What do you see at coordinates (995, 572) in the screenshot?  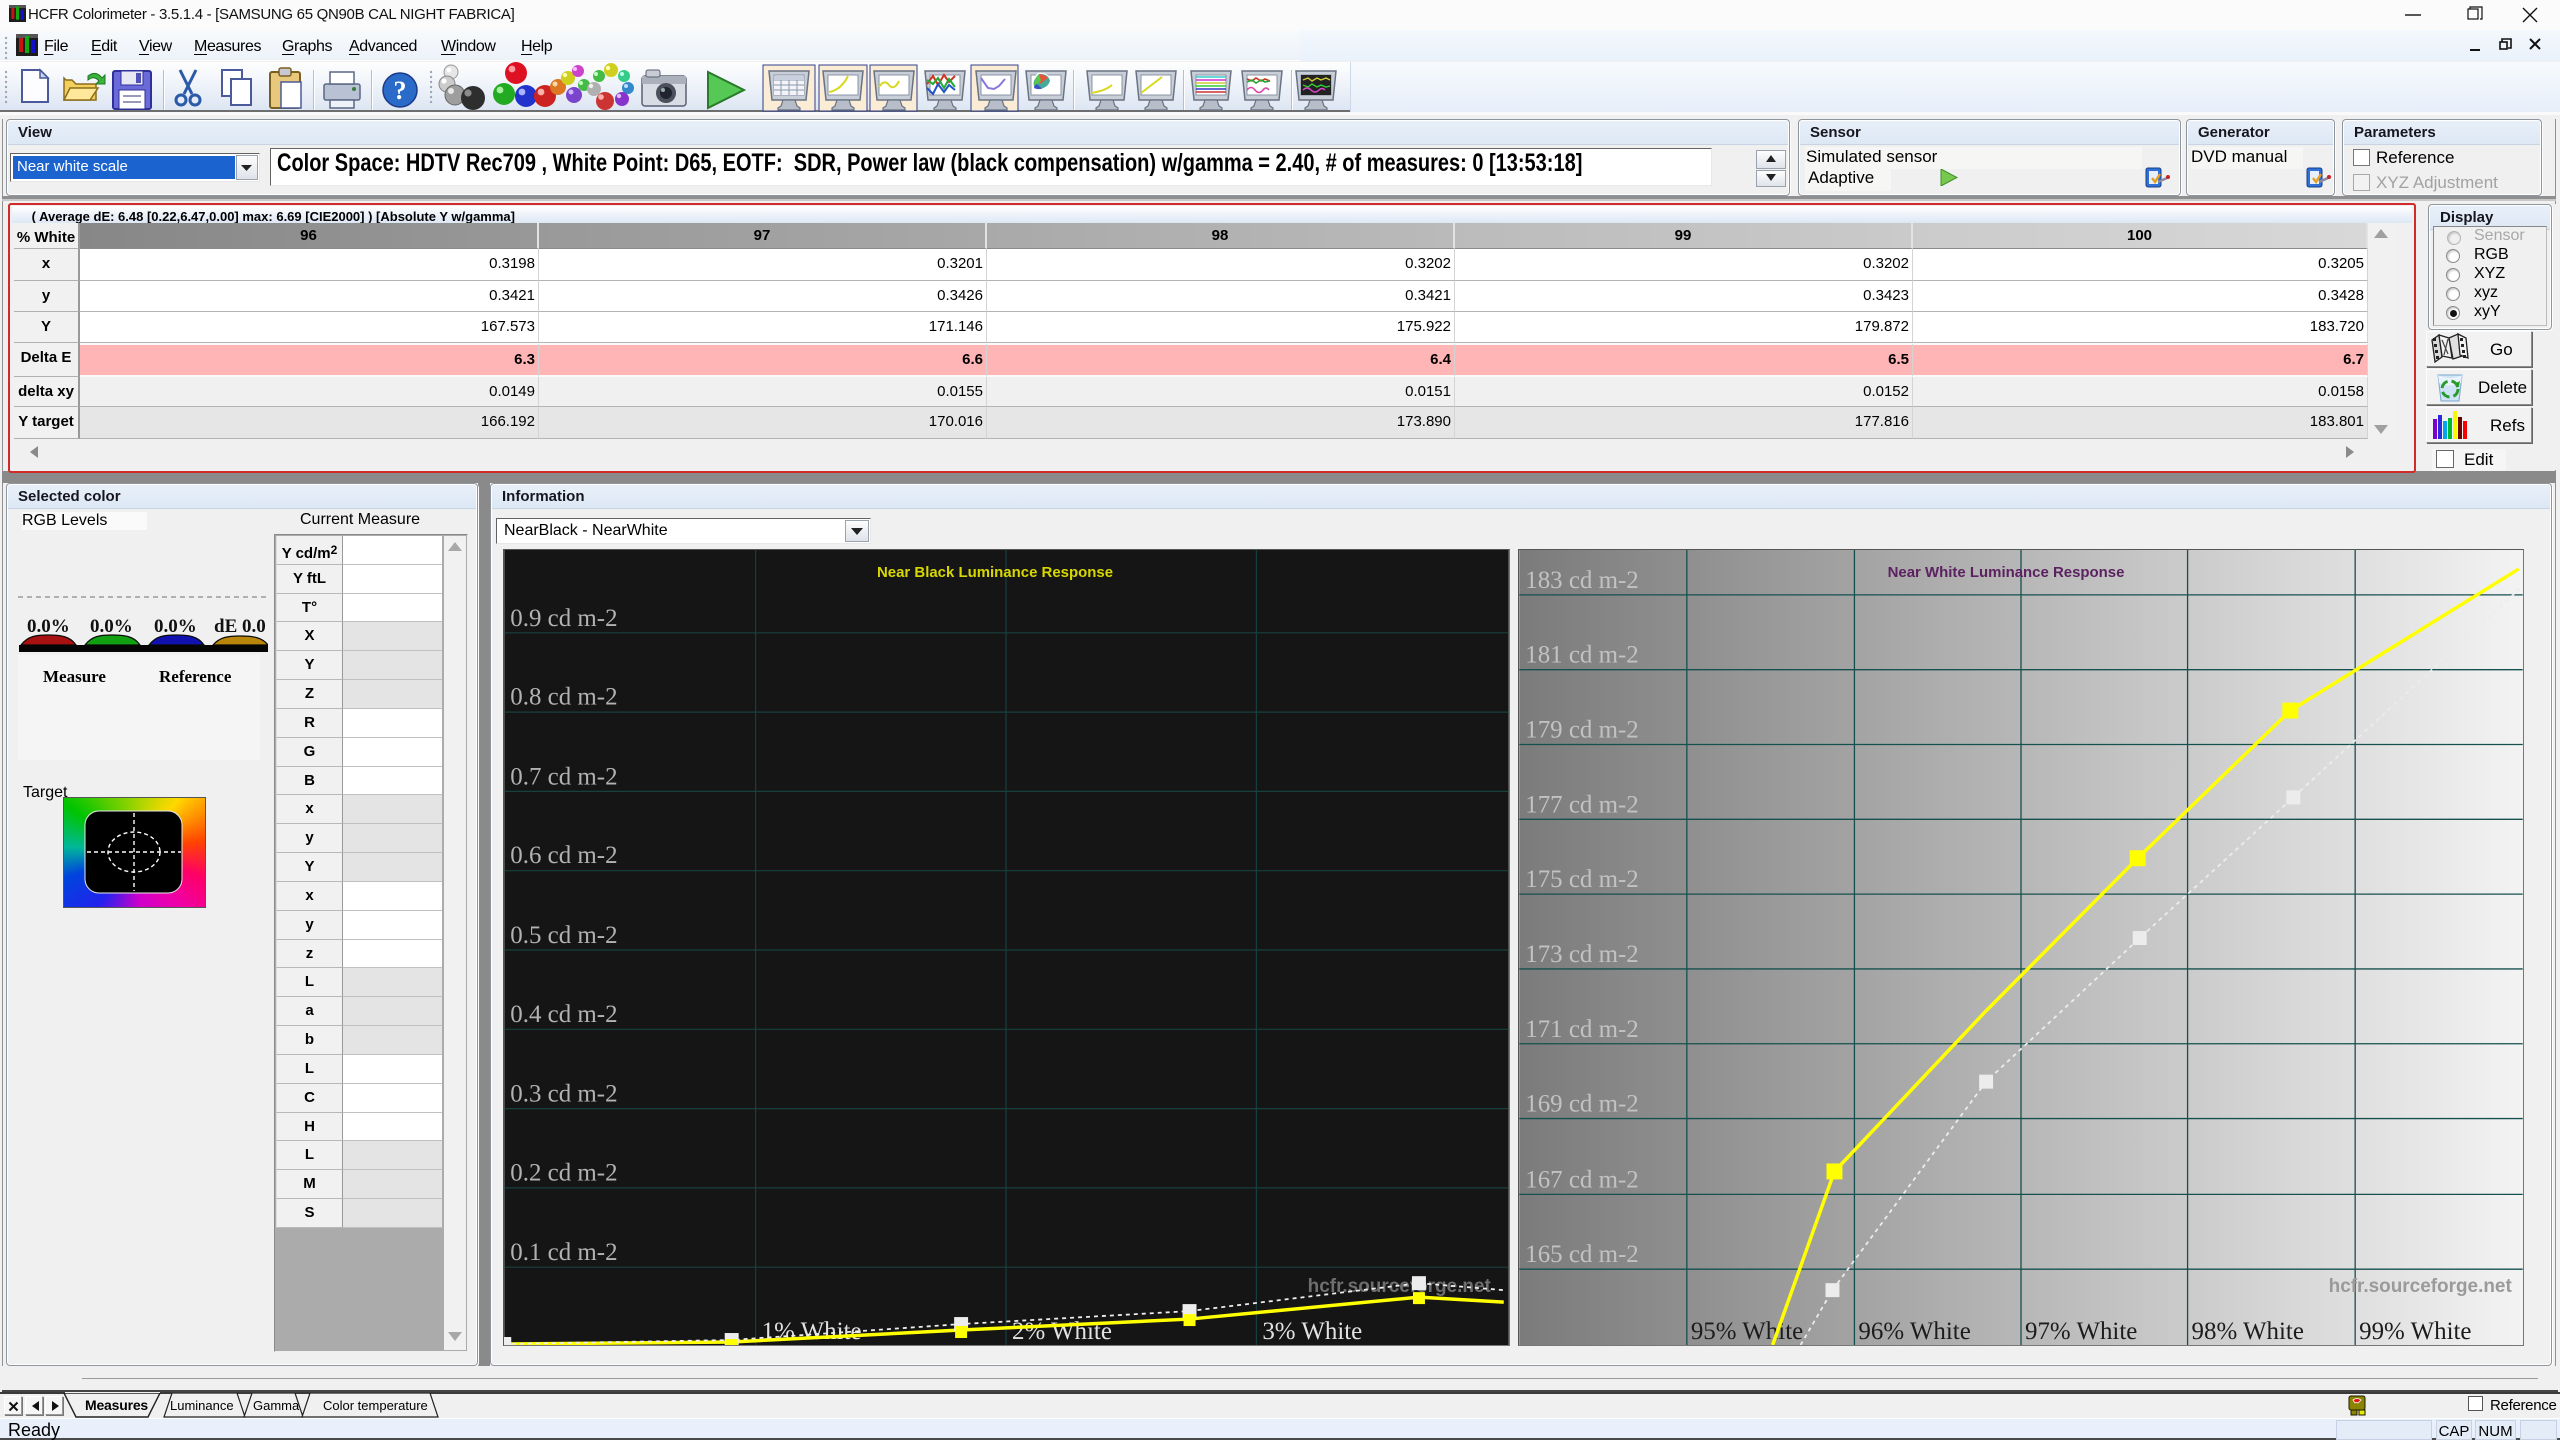 I see `svg-text: Near Black Luminance Response` at bounding box center [995, 572].